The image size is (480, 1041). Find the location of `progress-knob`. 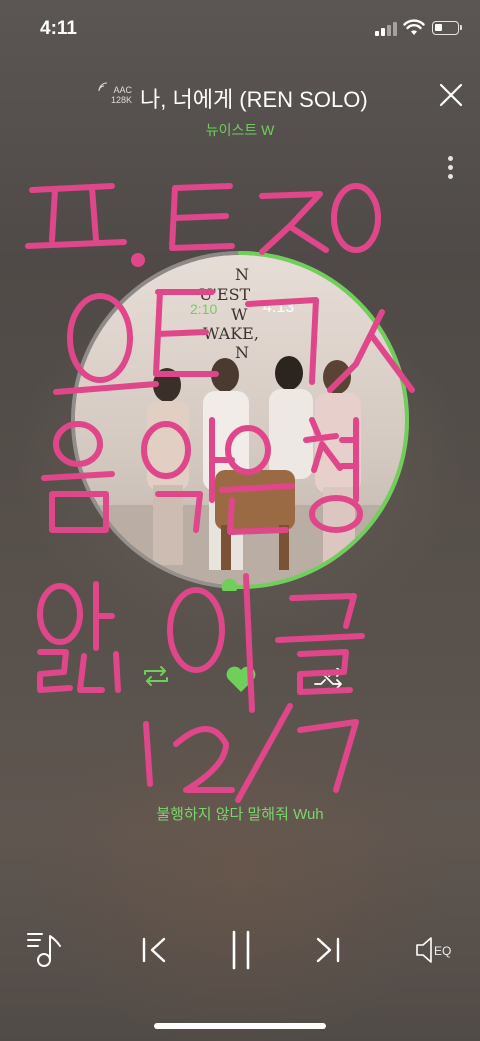

progress-knob is located at coordinates (229, 584).